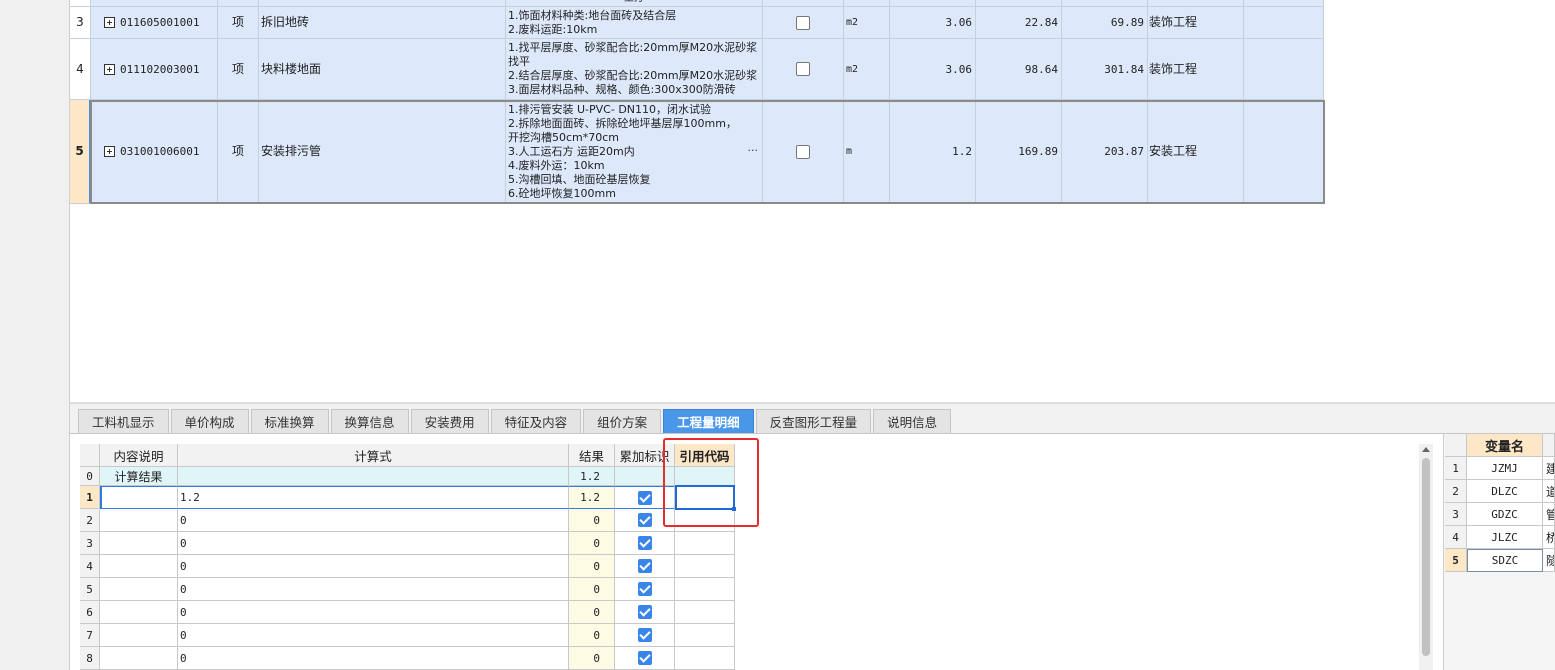 This screenshot has height=670, width=1555. What do you see at coordinates (373, 497) in the screenshot?
I see `formula-cell: 1.2` at bounding box center [373, 497].